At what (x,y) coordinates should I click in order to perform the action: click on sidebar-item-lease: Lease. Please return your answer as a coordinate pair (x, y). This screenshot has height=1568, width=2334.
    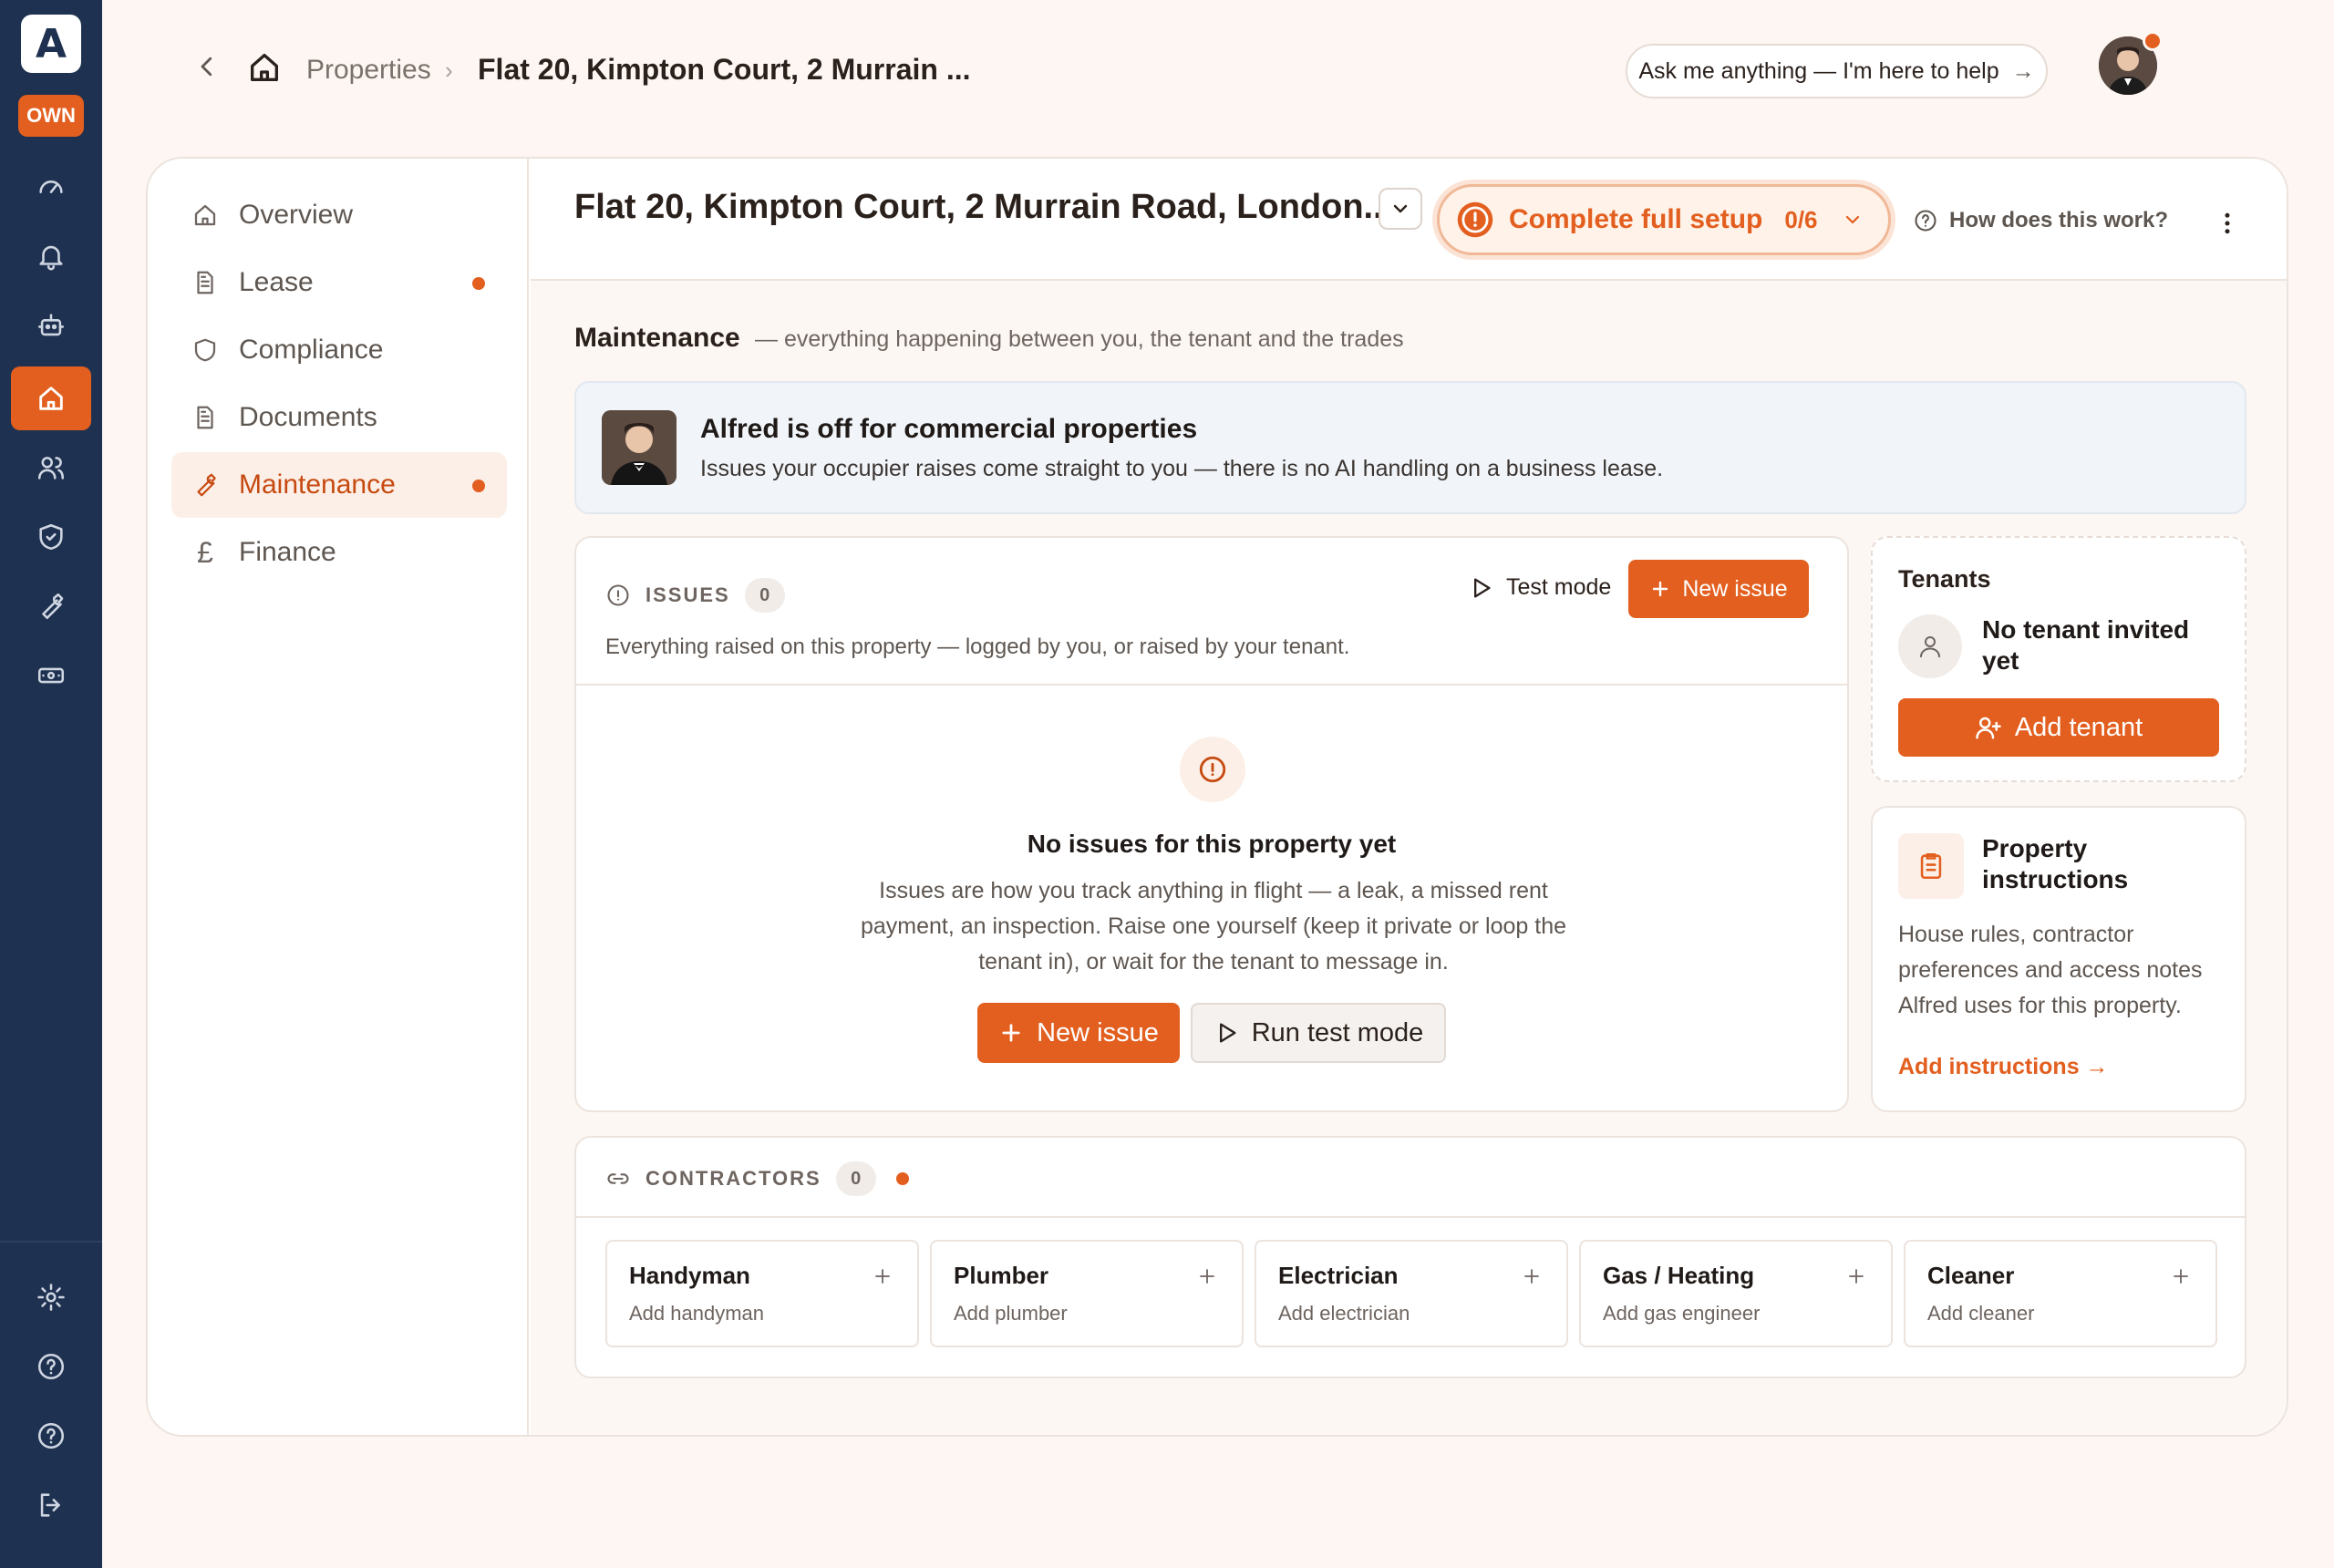
    Looking at the image, I should click on (339, 282).